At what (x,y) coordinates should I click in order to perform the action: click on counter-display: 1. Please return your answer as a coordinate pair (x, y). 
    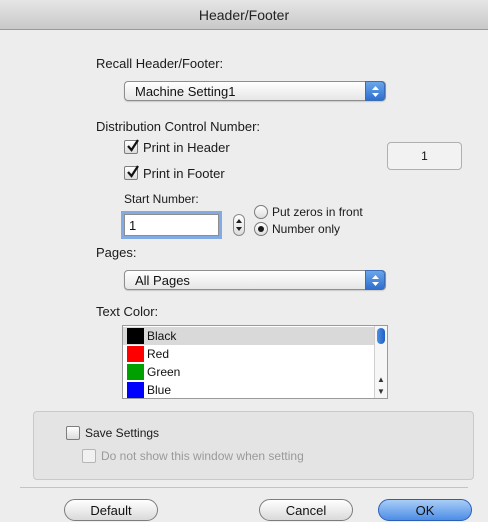
    Looking at the image, I should click on (424, 156).